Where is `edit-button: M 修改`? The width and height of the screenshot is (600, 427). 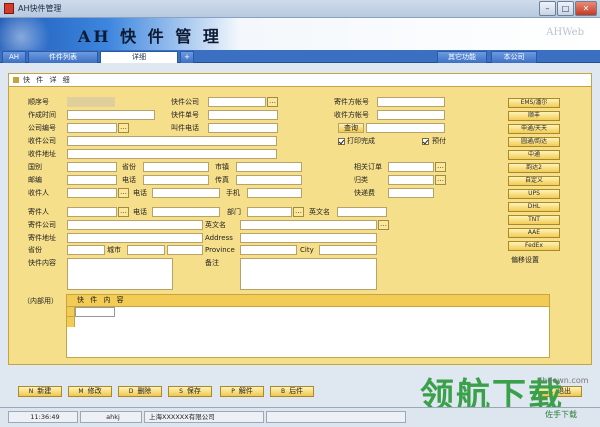 edit-button: M 修改 is located at coordinates (90, 391).